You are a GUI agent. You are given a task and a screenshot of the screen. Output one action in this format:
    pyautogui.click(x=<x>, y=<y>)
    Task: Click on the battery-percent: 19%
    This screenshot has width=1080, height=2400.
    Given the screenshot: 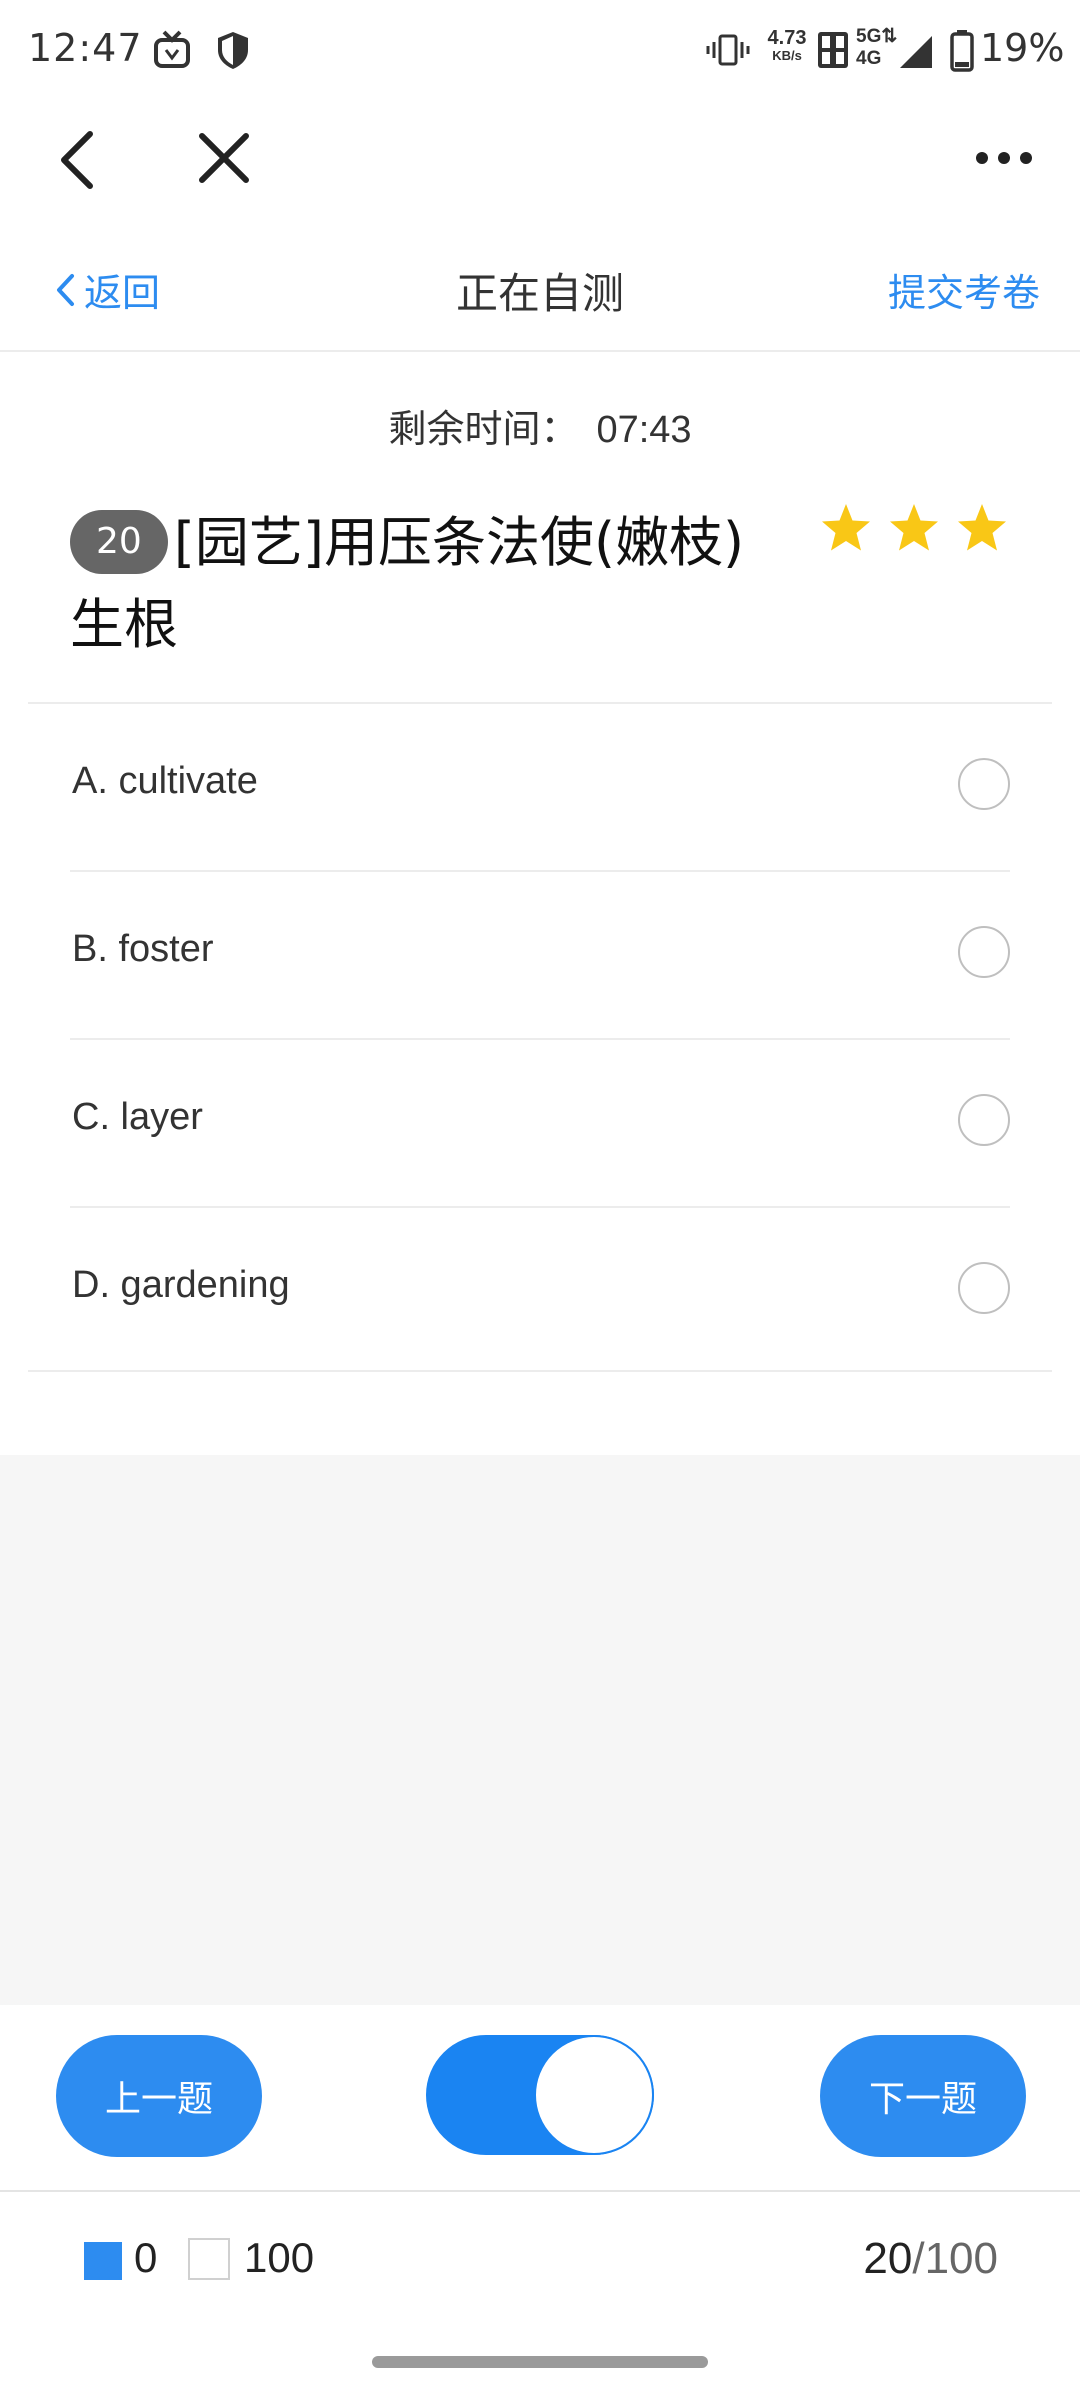 What is the action you would take?
    pyautogui.click(x=1022, y=48)
    